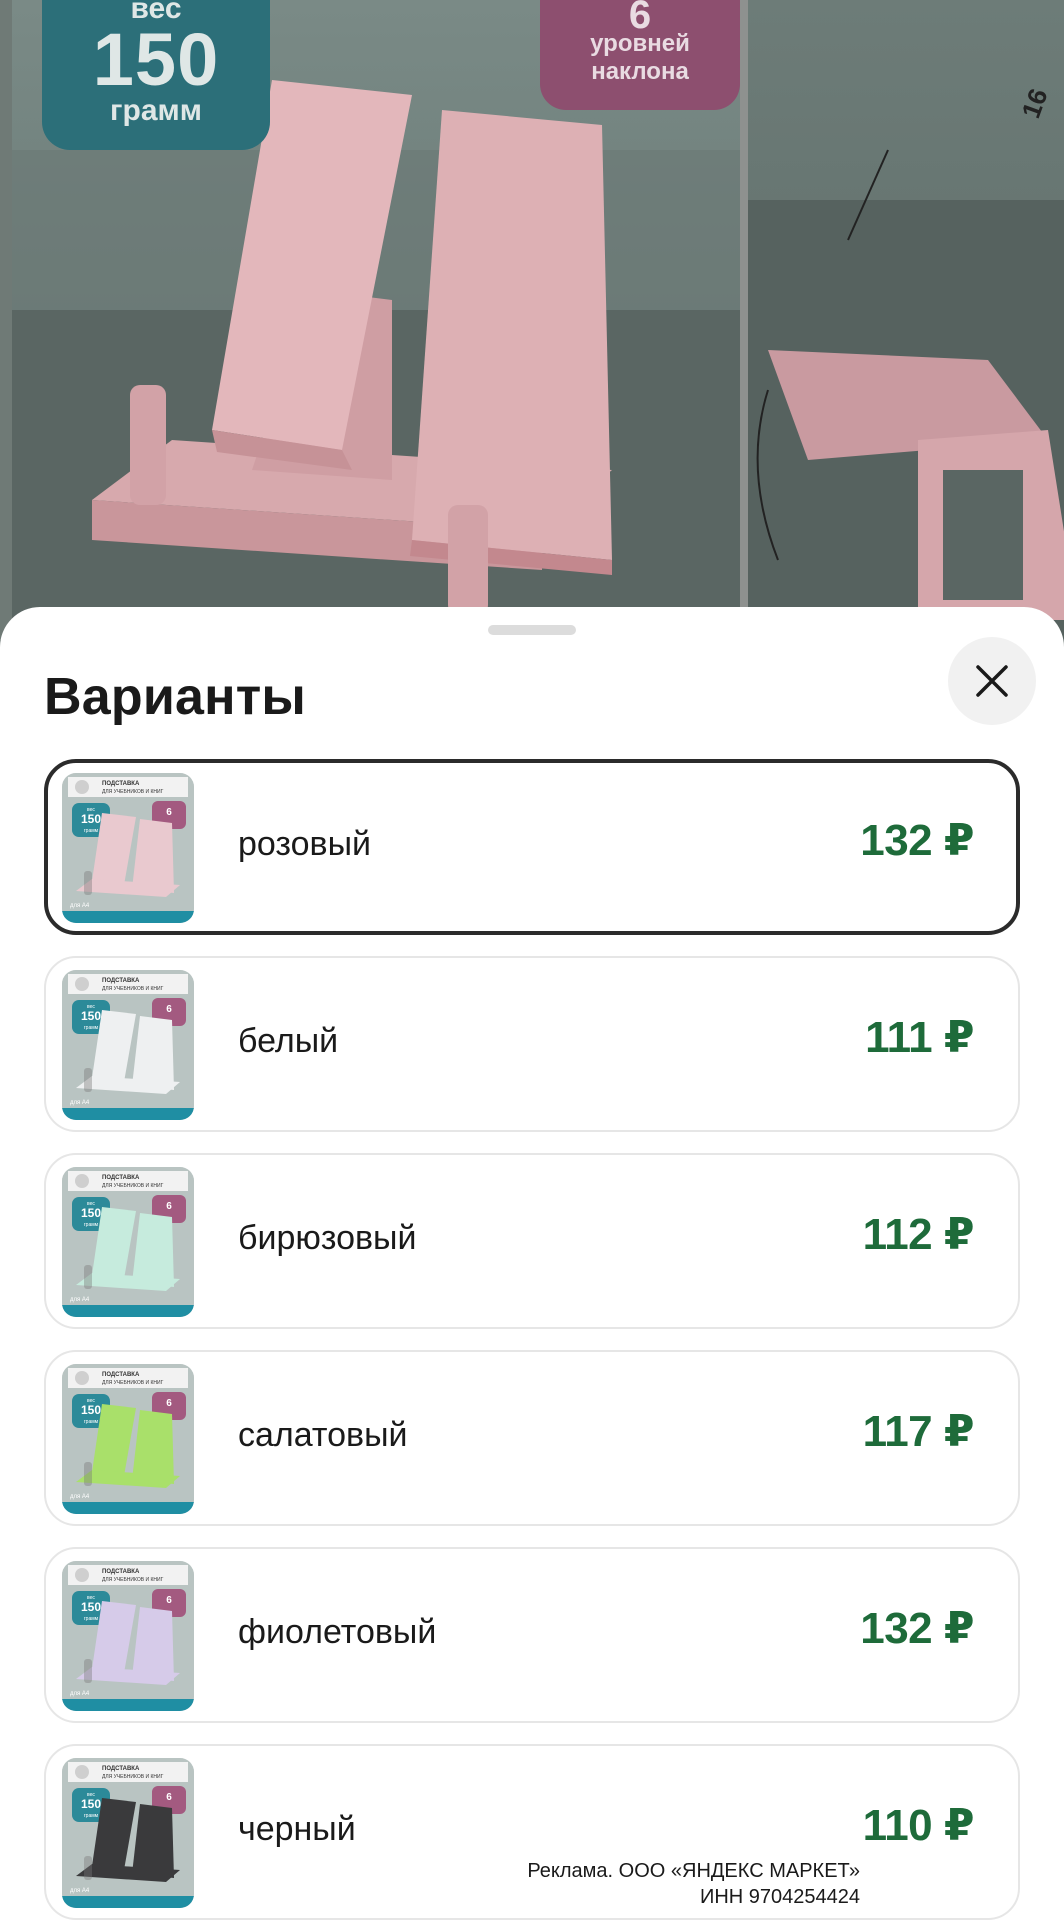  I want to click on variant-price: 112 ₽, so click(918, 1234).